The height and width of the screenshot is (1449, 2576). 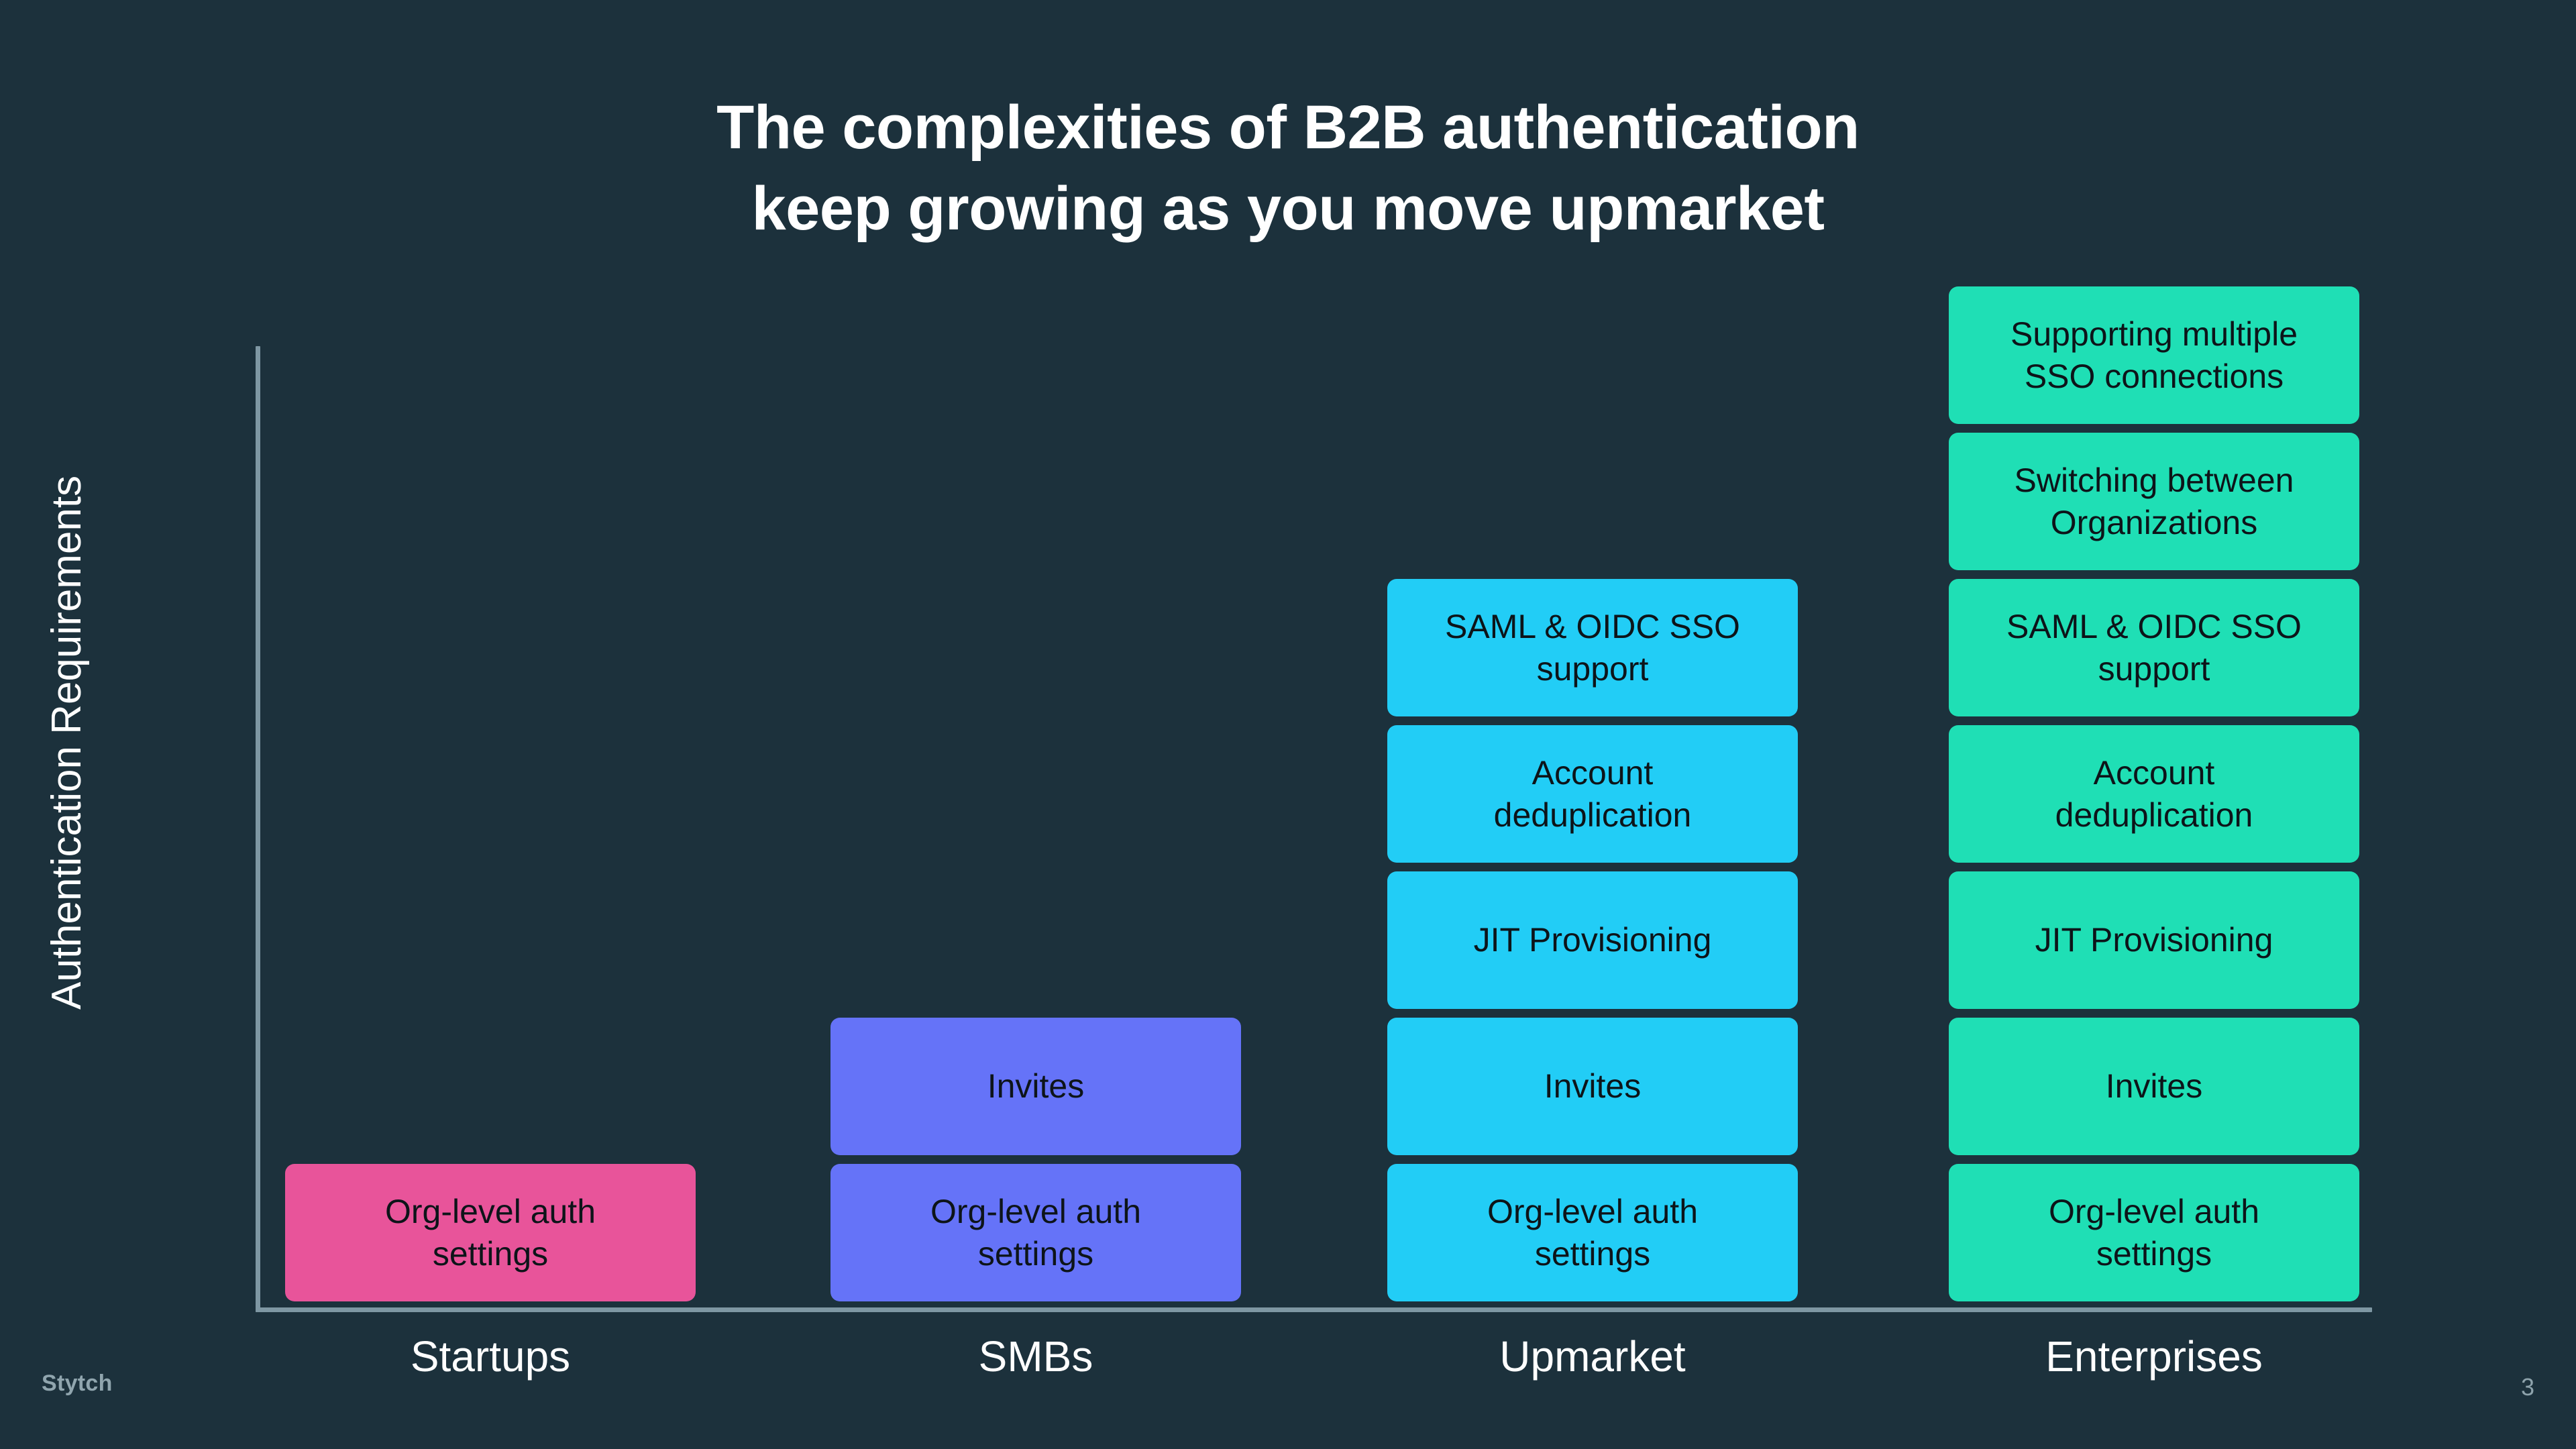 What do you see at coordinates (1035, 1356) in the screenshot?
I see `x-axis-label-smbs: SMBs` at bounding box center [1035, 1356].